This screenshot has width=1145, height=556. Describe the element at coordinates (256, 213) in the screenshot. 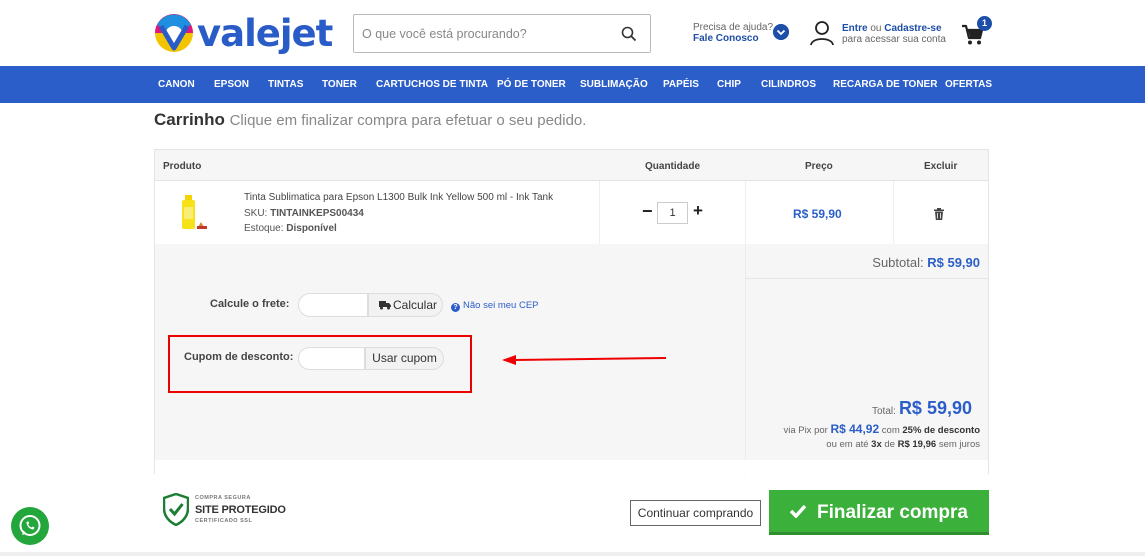

I see `sku-label: SKU:` at that location.